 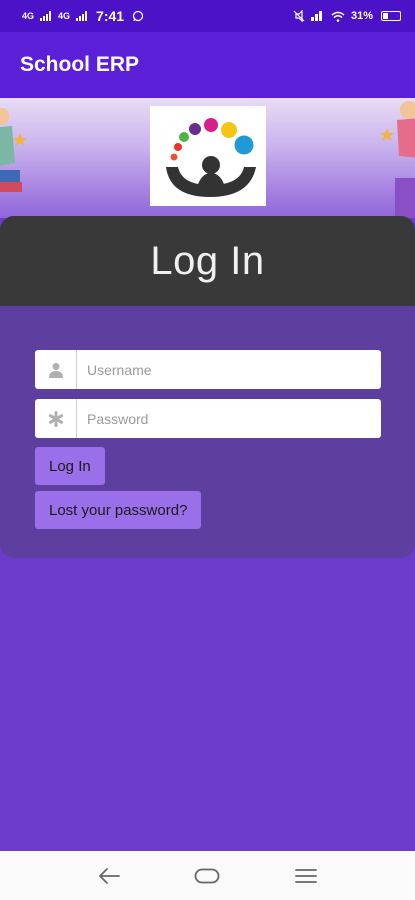 I want to click on password-field, so click(x=208, y=418).